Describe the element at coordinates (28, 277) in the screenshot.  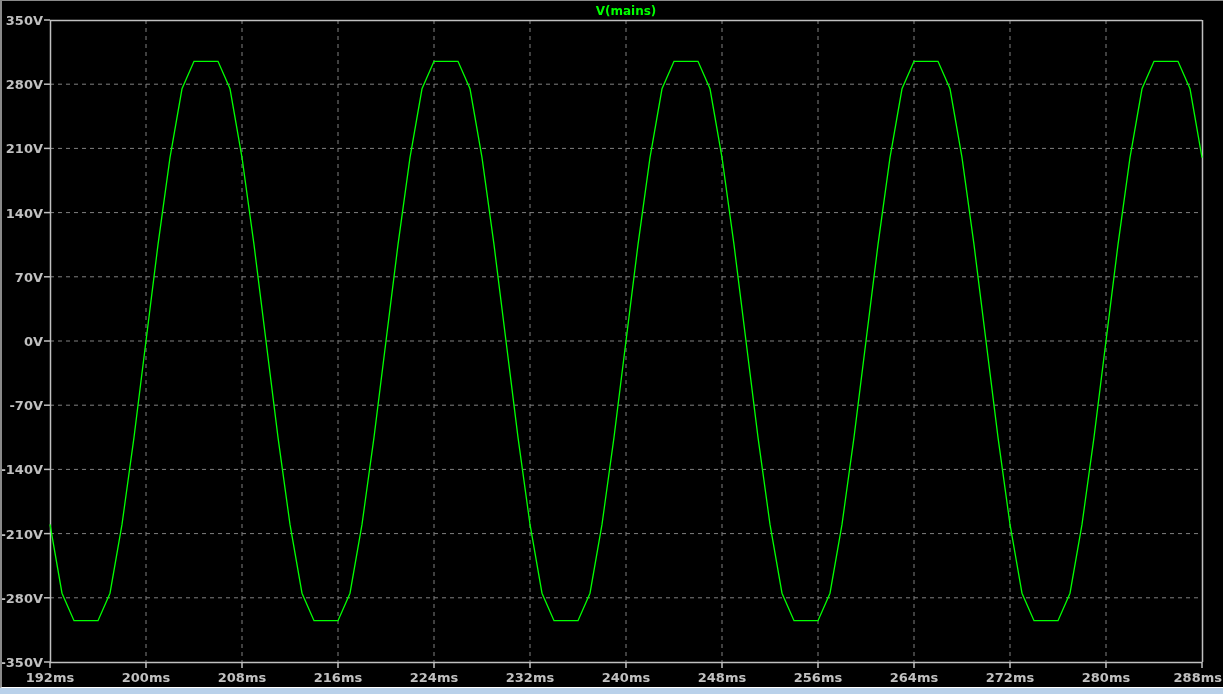
I see `y-tick-label: 70V` at that location.